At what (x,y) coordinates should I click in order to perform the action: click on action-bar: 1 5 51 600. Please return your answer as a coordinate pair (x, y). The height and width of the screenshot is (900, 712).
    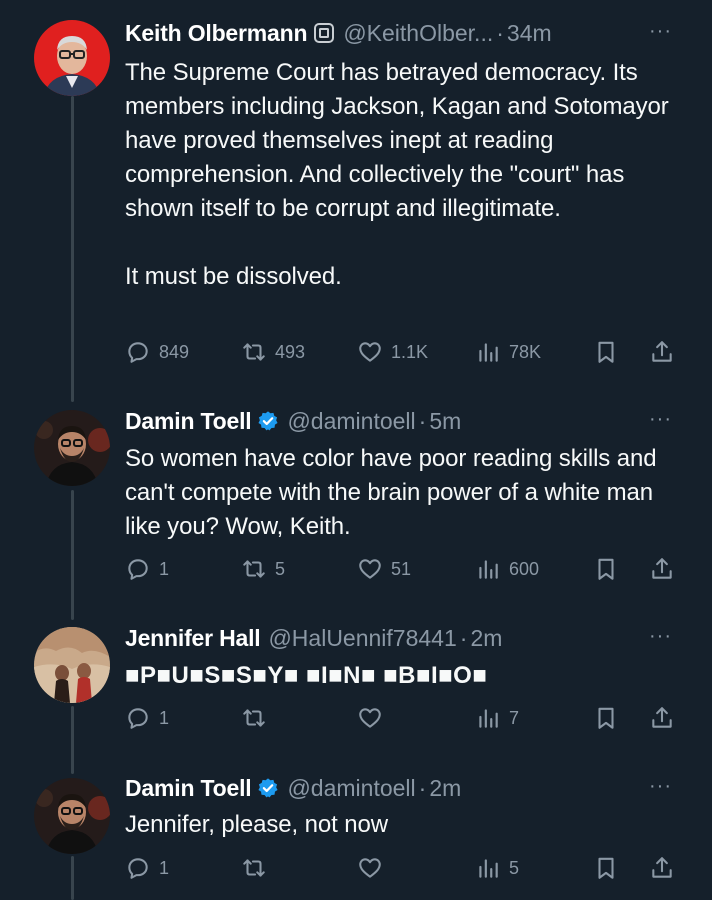
    Looking at the image, I should click on (404, 569).